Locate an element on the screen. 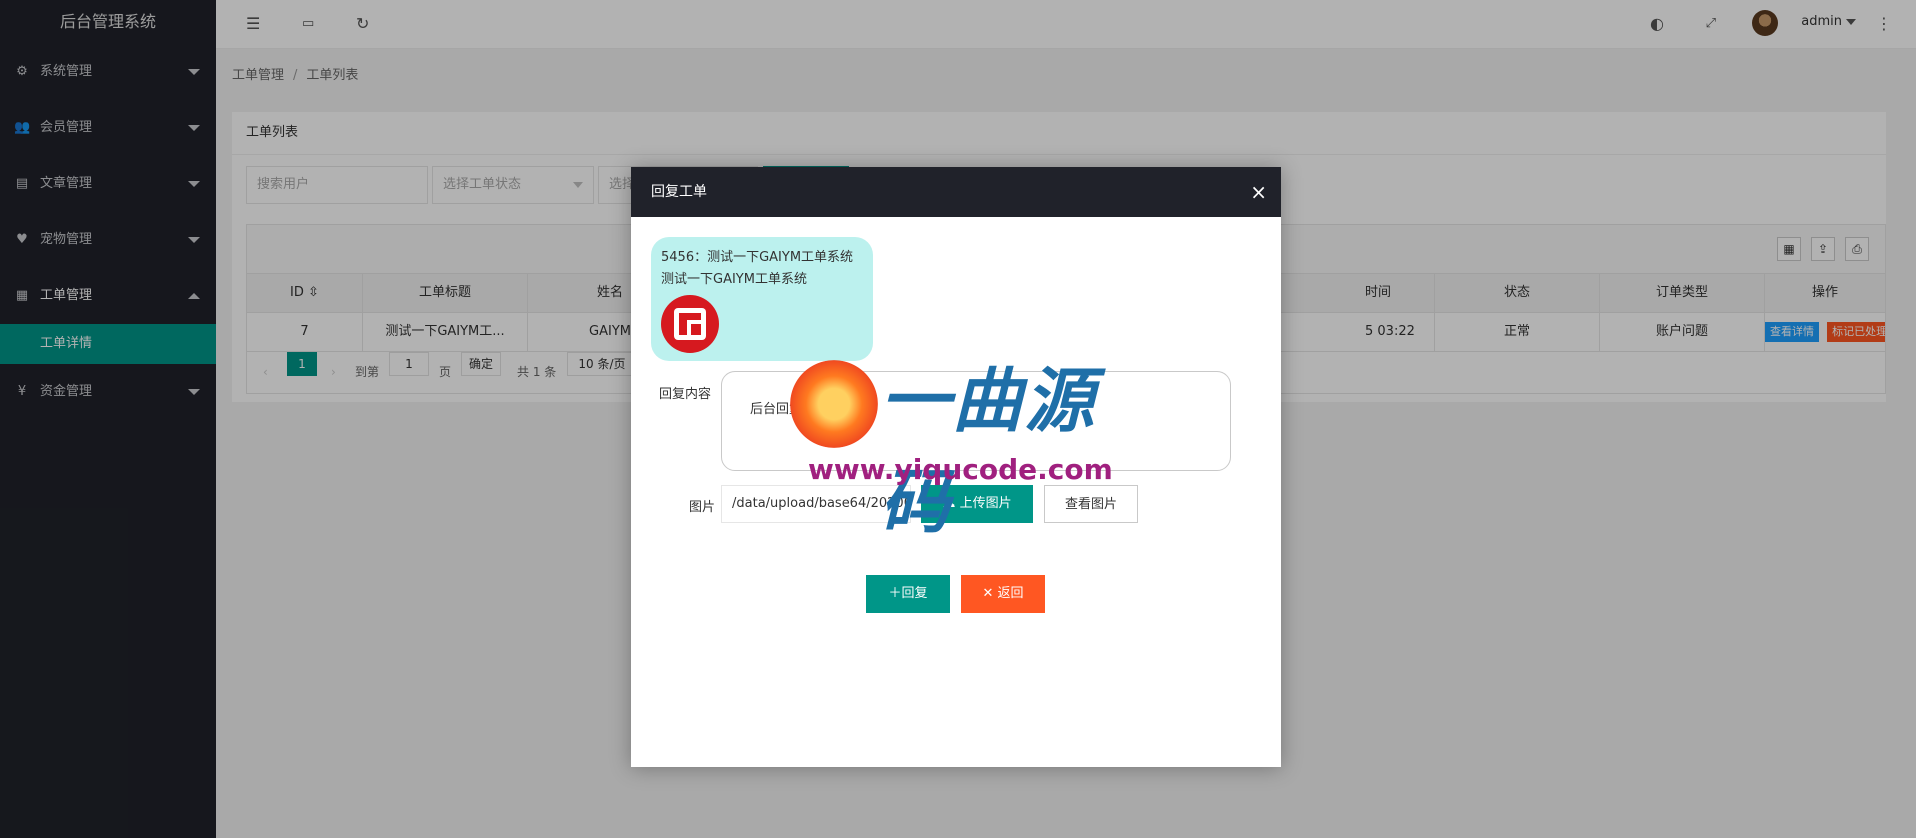 This screenshot has height=838, width=1916. modal-header: 回复工单 × is located at coordinates (956, 192).